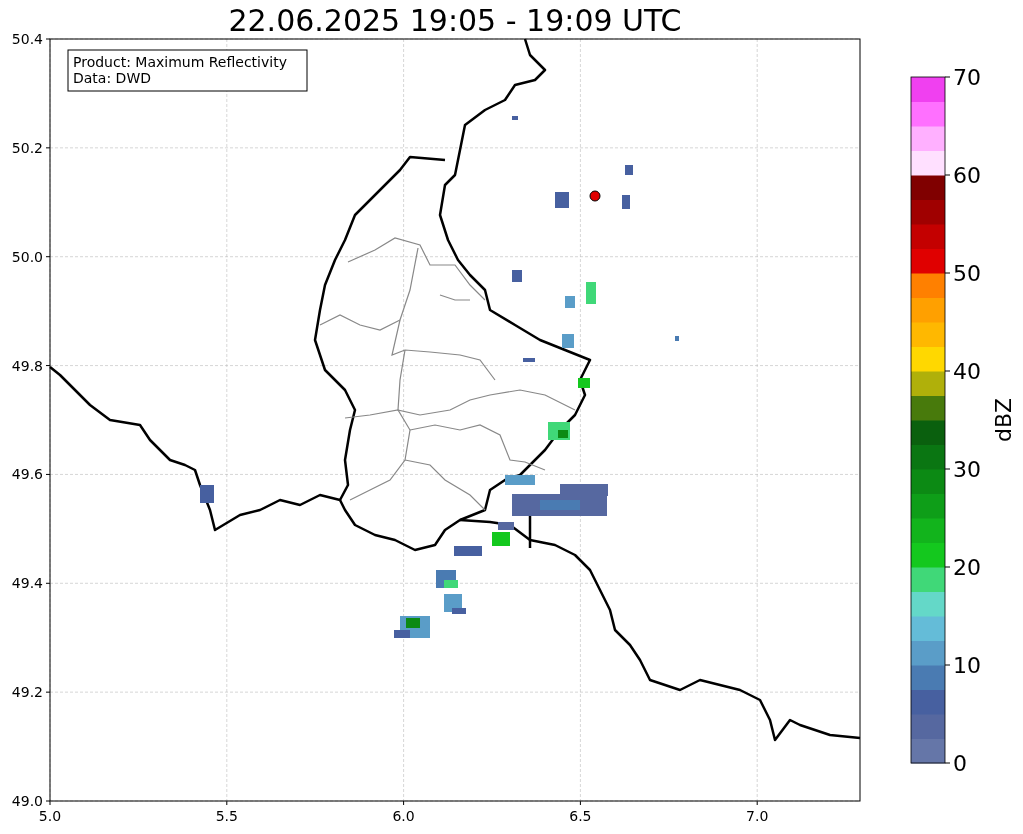 The image size is (1023, 834). I want to click on y-tick-label: 50.4, so click(27, 39).